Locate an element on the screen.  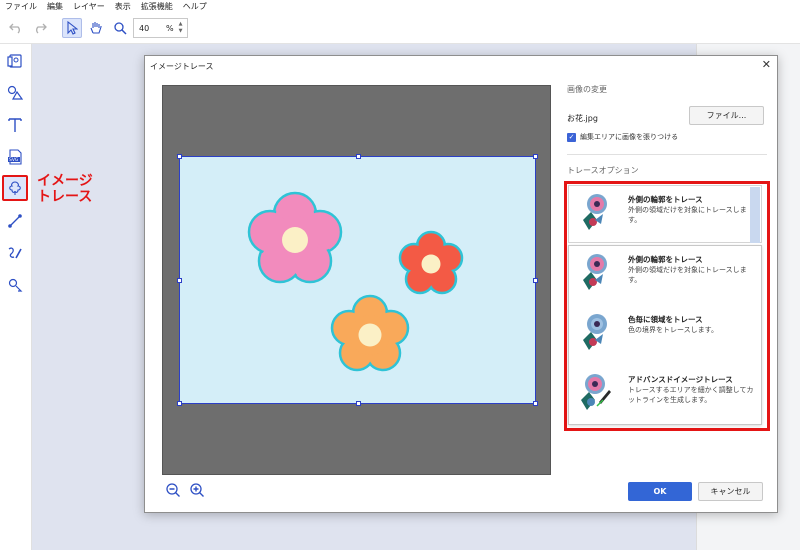
selected-option-desc: 外側の領域だけを対象にトレースします。 is located at coordinates (687, 215).